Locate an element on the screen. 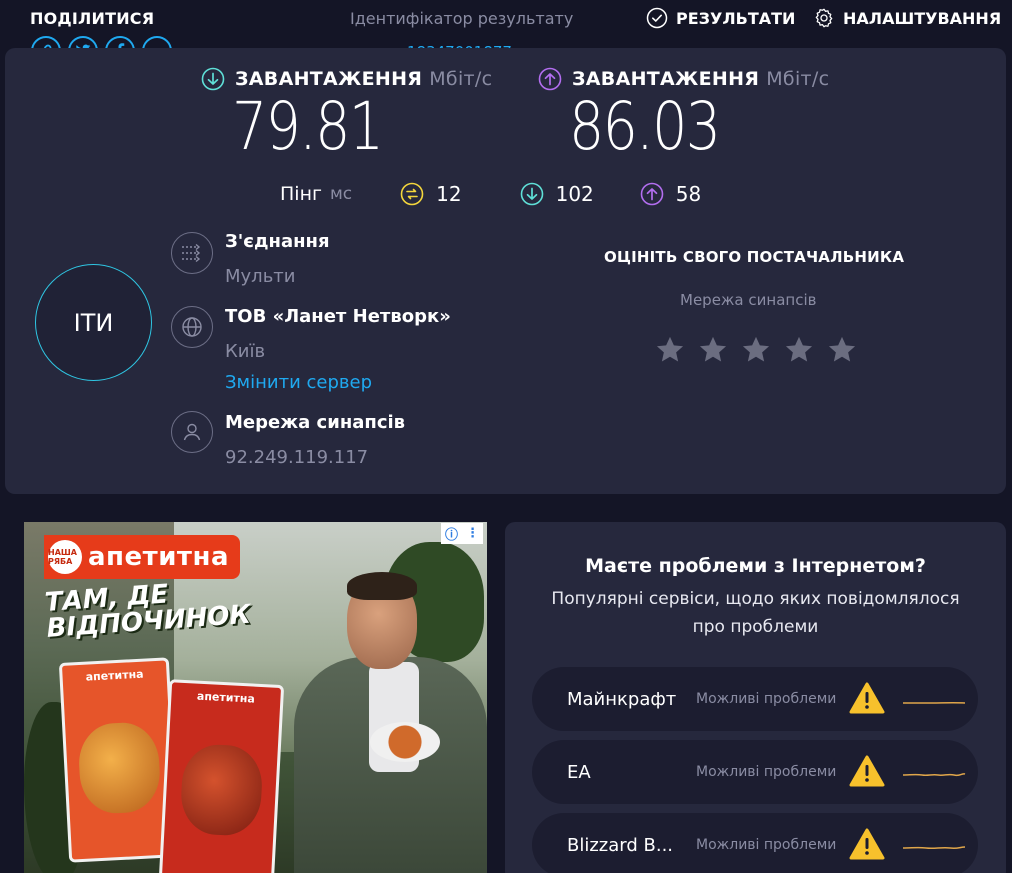 The image size is (1012, 873). ad-person-hair is located at coordinates (382, 586).